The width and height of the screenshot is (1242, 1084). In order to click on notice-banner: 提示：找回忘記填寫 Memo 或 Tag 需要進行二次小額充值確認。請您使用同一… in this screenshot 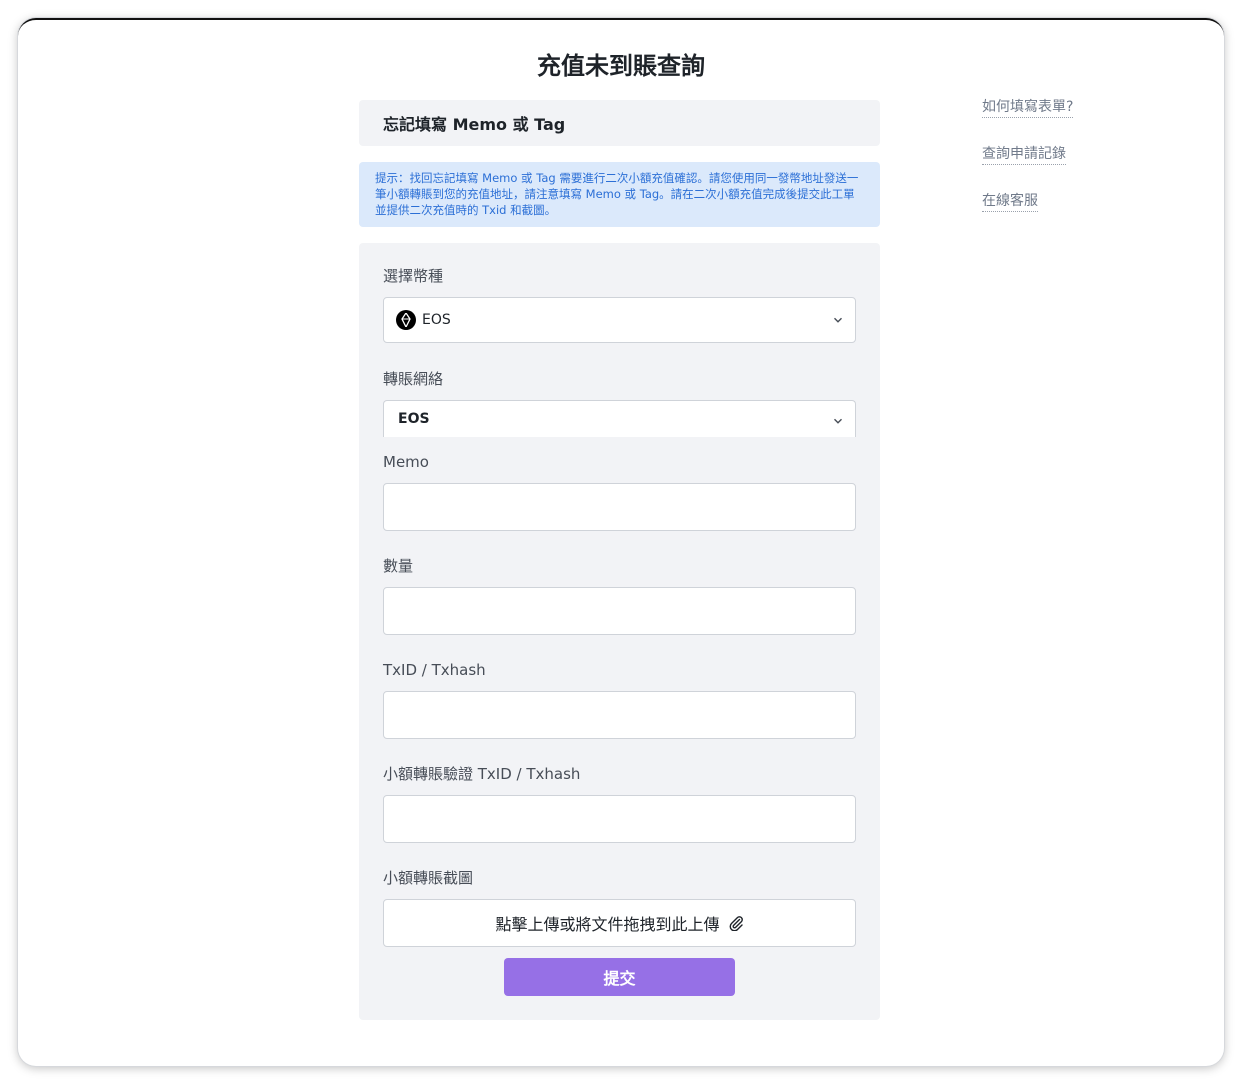, I will do `click(619, 194)`.